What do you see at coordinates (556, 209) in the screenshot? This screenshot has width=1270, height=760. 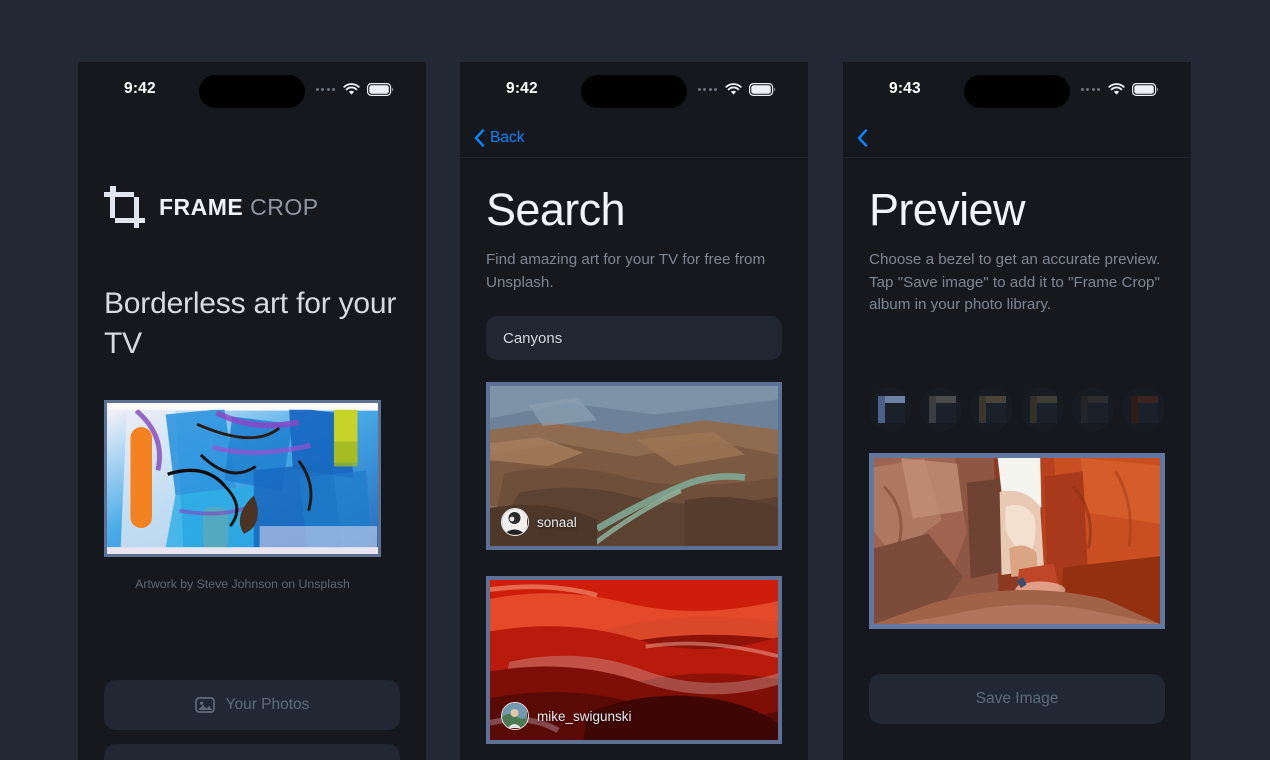 I see `page-title: Search` at bounding box center [556, 209].